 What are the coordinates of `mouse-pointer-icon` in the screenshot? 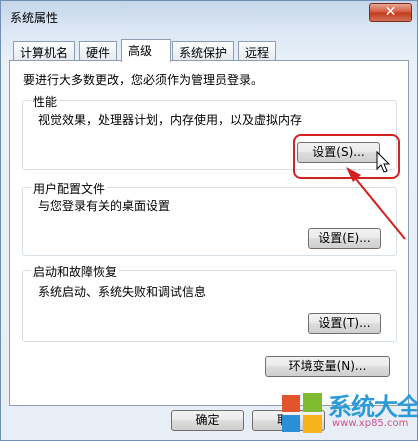 It's located at (383, 162).